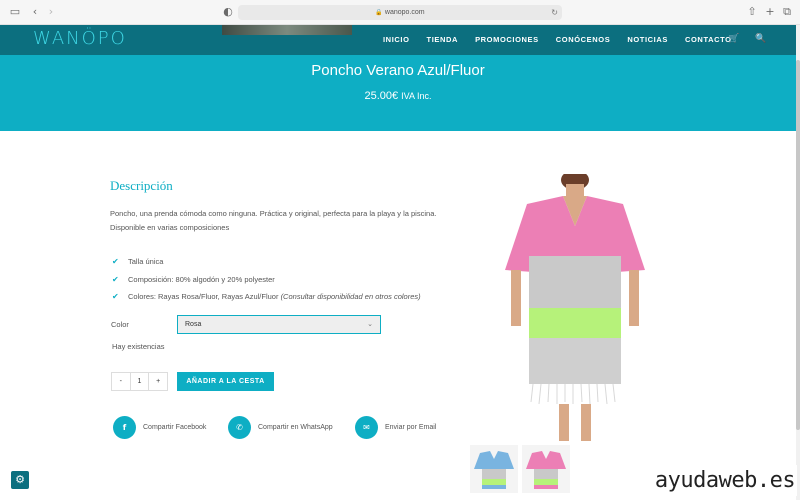  Describe the element at coordinates (583, 39) in the screenshot. I see `nav-item-conocenos: CONÓCENOS` at that location.